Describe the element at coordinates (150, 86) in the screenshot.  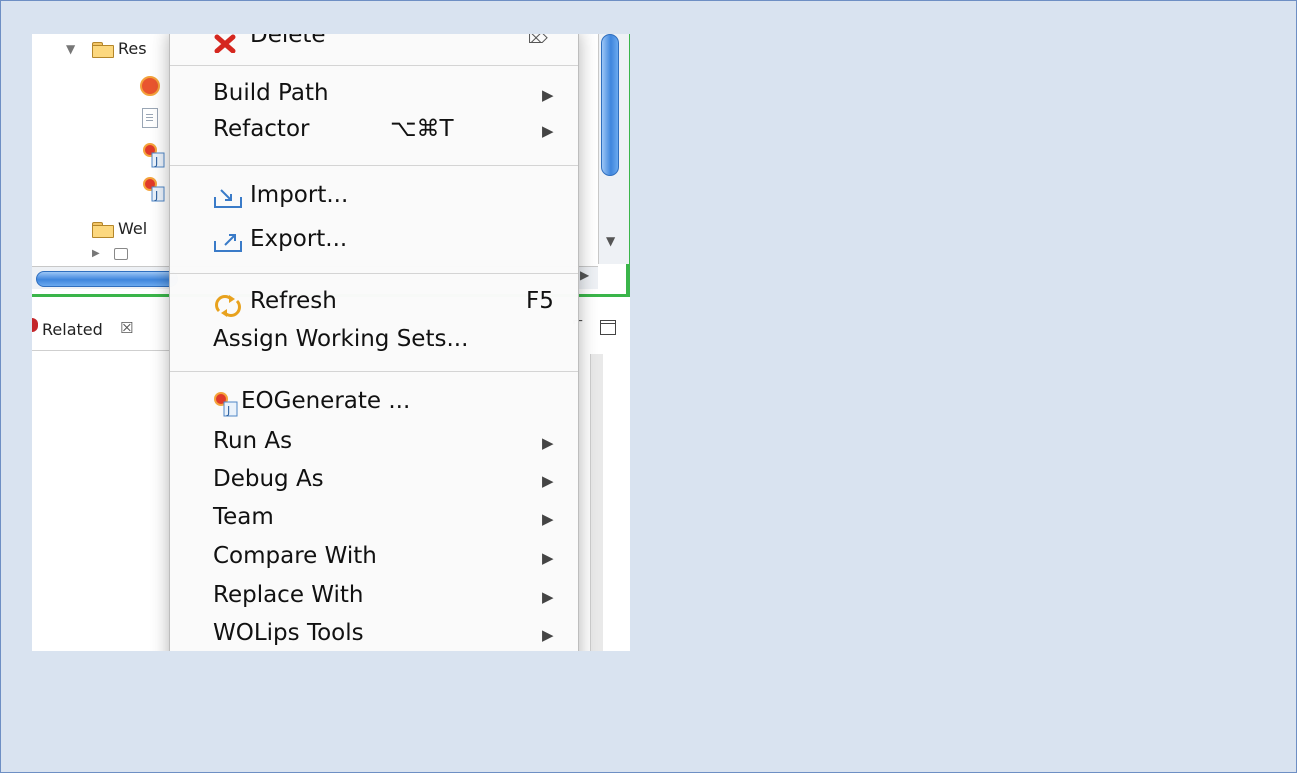
I see `tree-item-component` at that location.